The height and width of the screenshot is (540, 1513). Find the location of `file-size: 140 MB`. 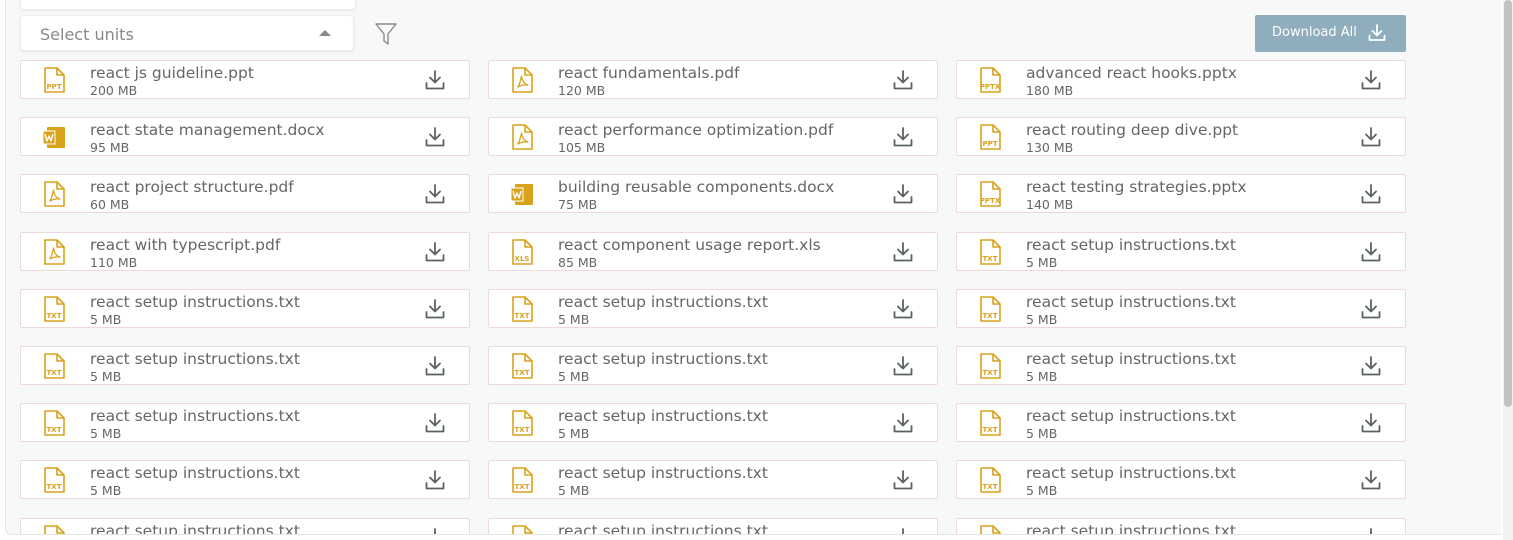

file-size: 140 MB is located at coordinates (1050, 204).